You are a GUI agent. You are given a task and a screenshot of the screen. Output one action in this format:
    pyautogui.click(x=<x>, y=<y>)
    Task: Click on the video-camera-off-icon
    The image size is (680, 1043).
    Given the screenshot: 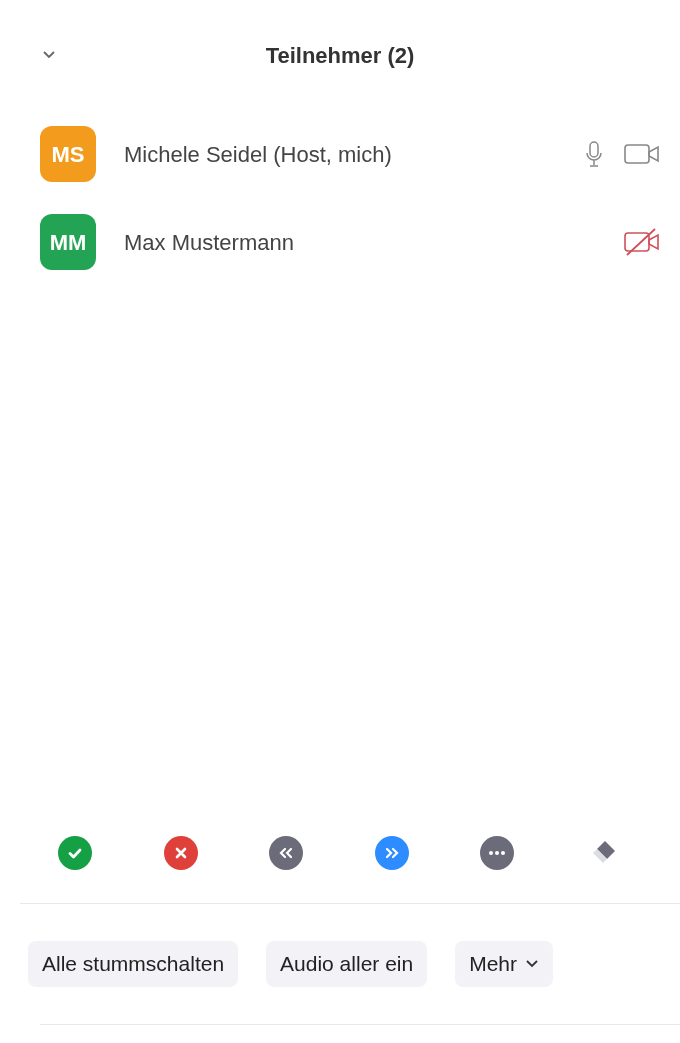 What is the action you would take?
    pyautogui.click(x=642, y=242)
    